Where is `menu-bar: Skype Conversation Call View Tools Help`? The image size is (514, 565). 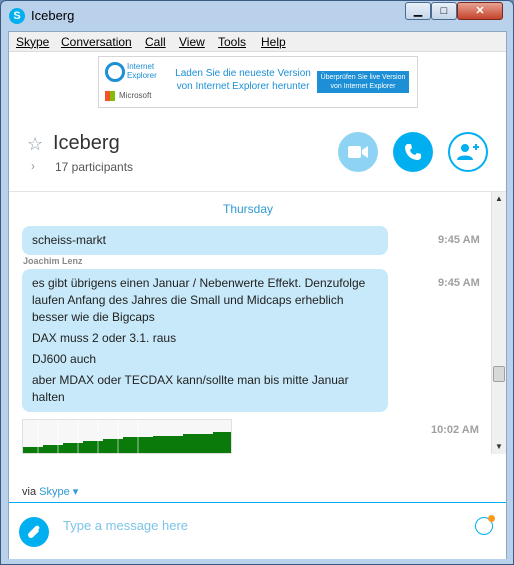
menu-bar: Skype Conversation Call View Tools Help is located at coordinates (257, 42).